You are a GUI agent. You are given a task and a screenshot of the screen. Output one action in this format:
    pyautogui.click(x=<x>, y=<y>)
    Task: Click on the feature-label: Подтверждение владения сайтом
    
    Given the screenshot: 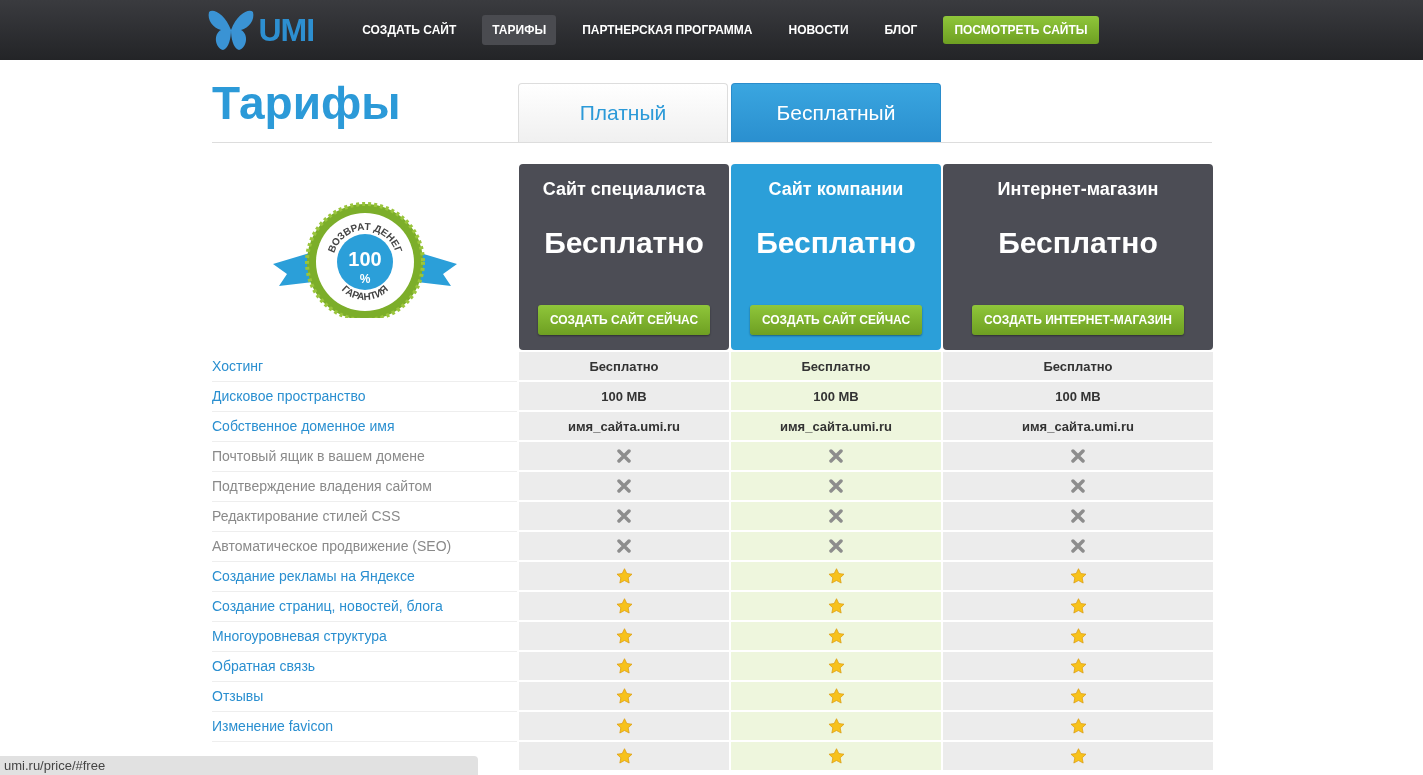 What is the action you would take?
    pyautogui.click(x=364, y=487)
    